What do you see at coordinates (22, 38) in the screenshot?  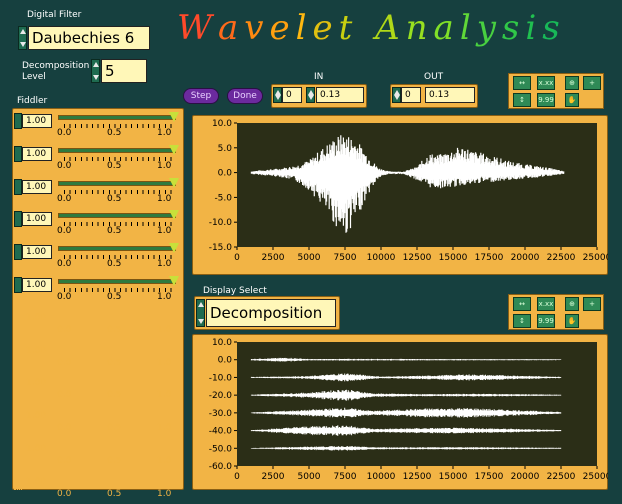 I see `digital-filter-spinner` at bounding box center [22, 38].